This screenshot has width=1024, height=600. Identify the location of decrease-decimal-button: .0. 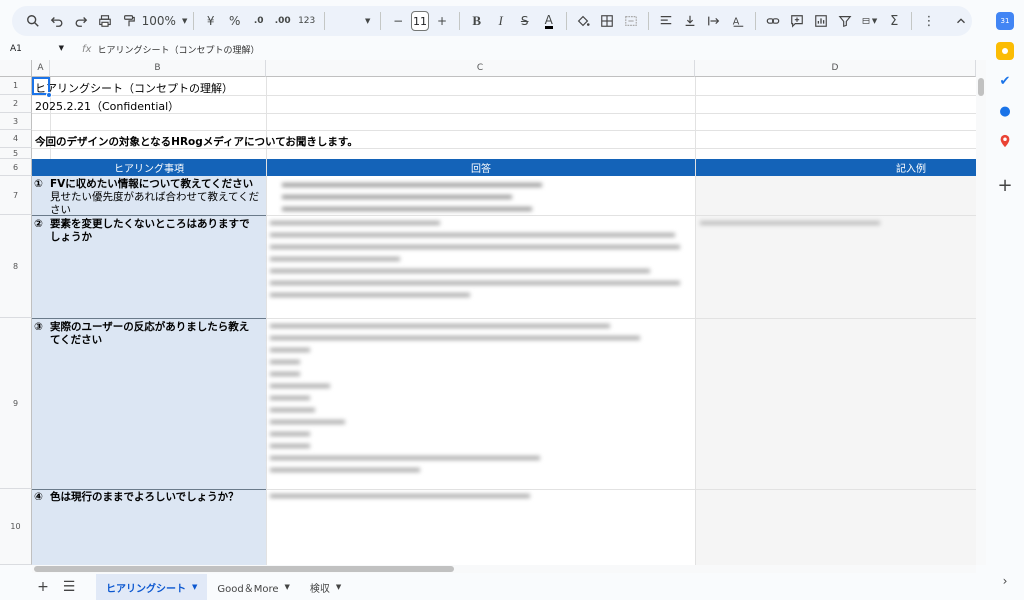
(259, 21).